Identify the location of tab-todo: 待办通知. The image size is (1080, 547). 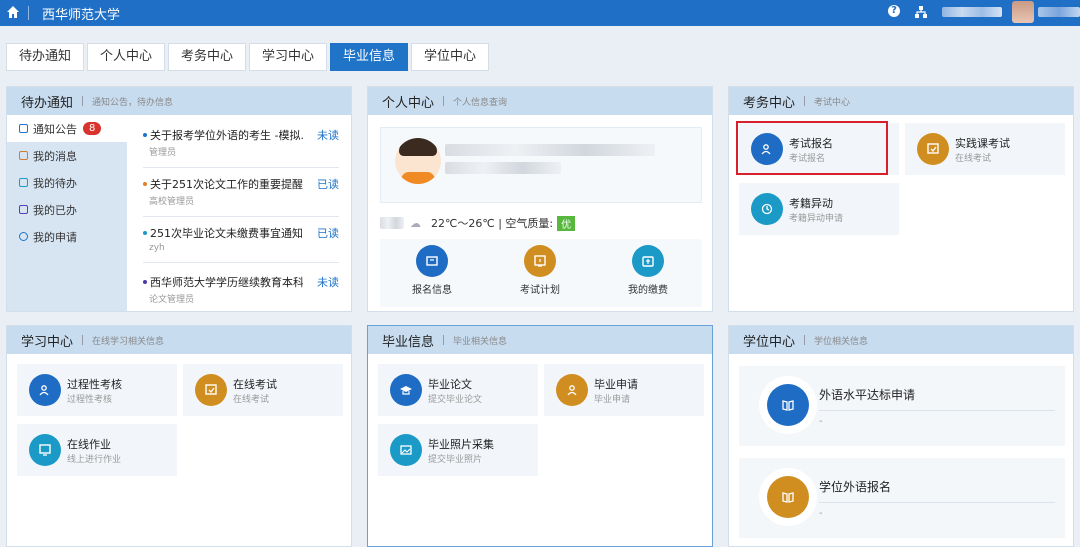
(45, 57).